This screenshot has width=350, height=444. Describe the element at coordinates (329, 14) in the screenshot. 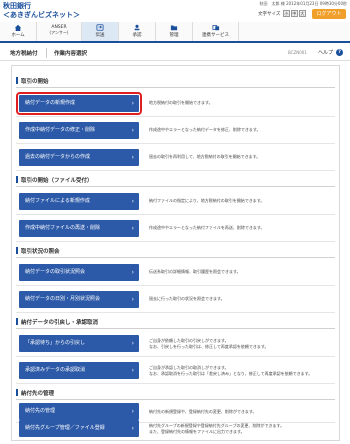

I see `logout-button: ログアウト` at that location.